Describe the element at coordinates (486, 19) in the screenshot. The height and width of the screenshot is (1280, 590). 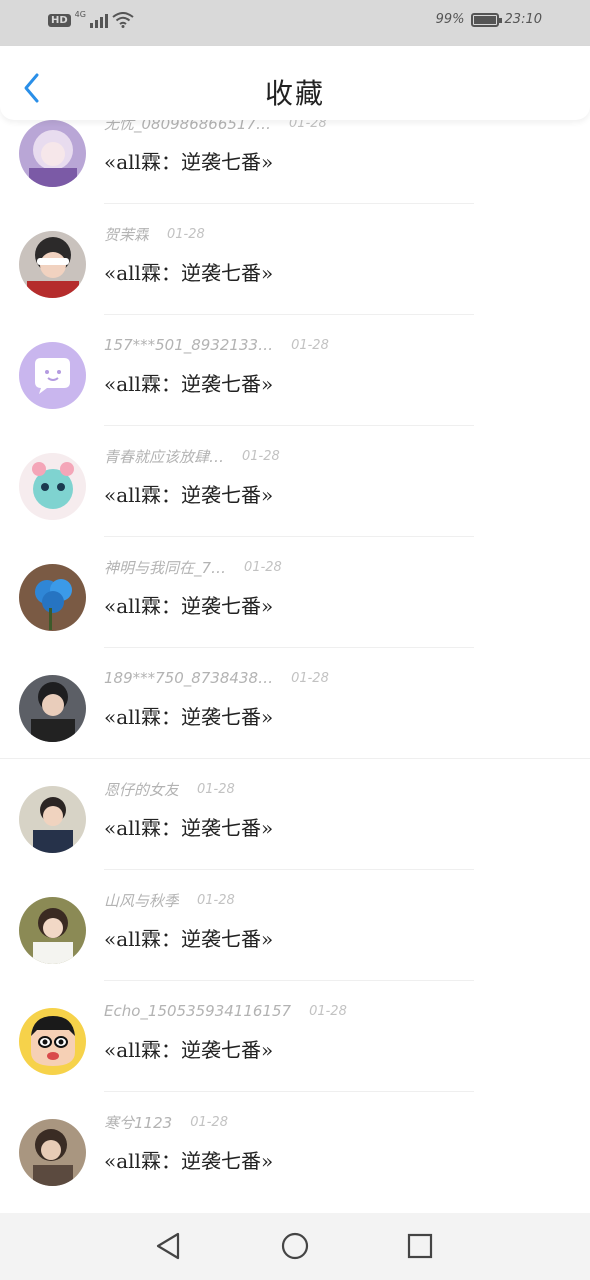
I see `battery-icon` at that location.